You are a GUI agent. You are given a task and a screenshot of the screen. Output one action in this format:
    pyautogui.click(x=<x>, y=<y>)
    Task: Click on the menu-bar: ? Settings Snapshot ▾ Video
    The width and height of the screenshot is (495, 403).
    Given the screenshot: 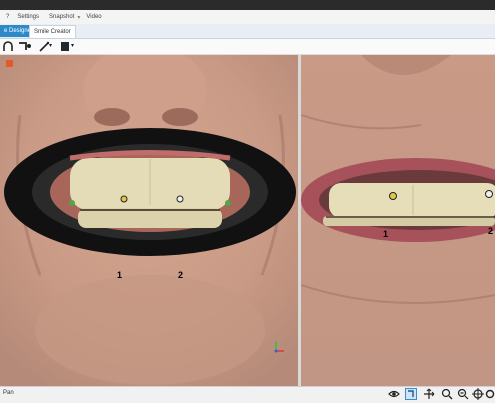 What is the action you would take?
    pyautogui.click(x=247, y=17)
    